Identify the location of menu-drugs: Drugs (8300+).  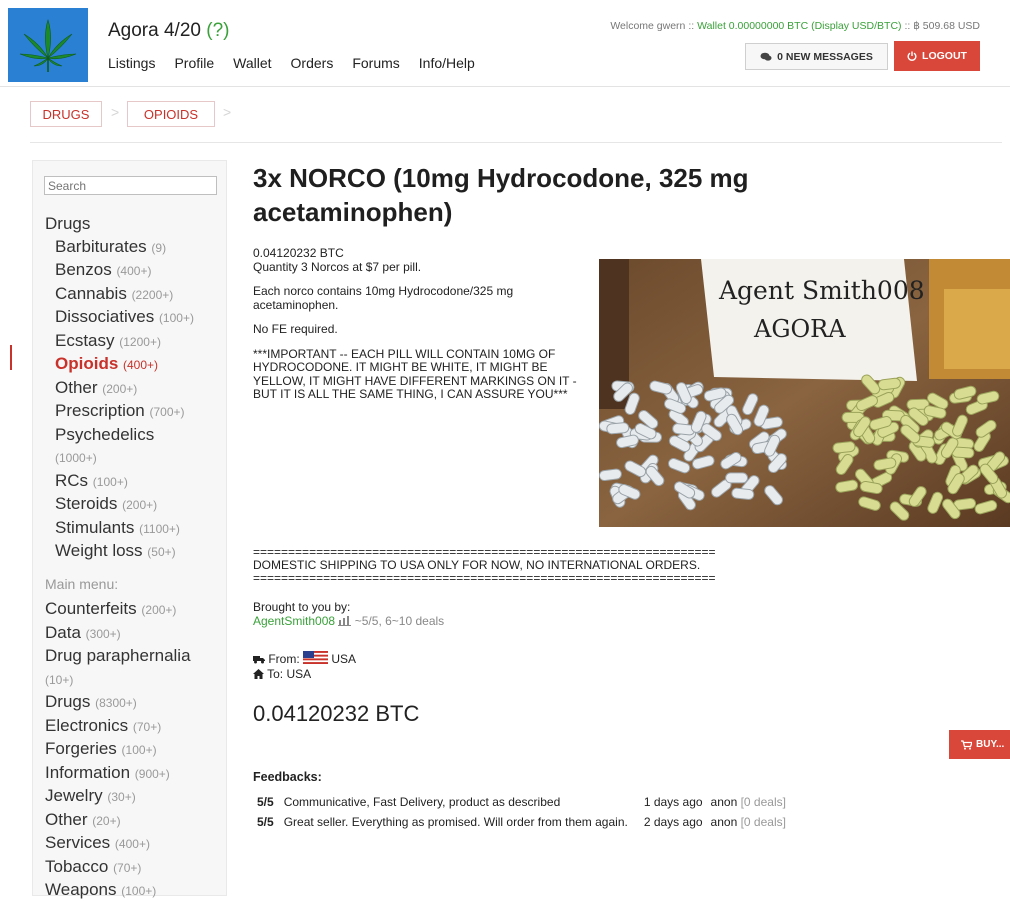
(135, 703).